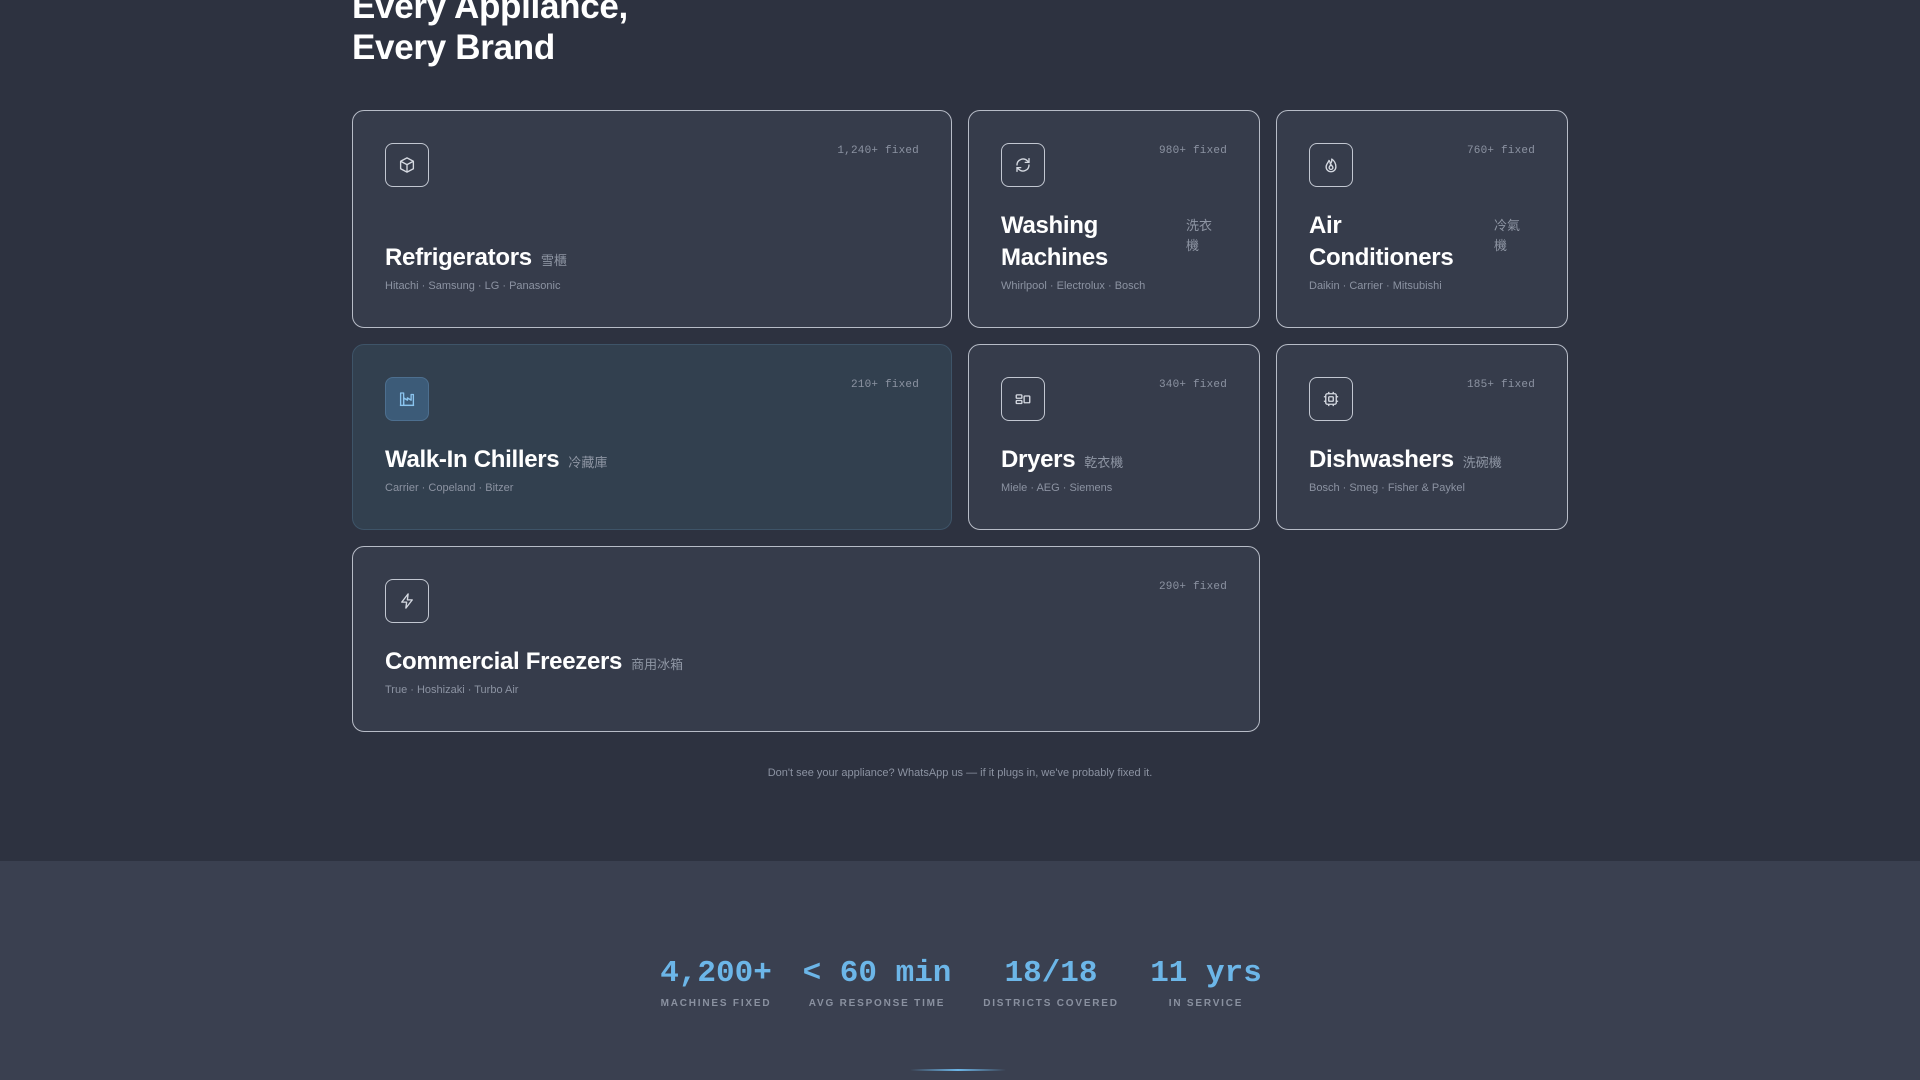 The image size is (1920, 1080). Describe the element at coordinates (1206, 1003) in the screenshot. I see `stat-label: IN SERVICE` at that location.